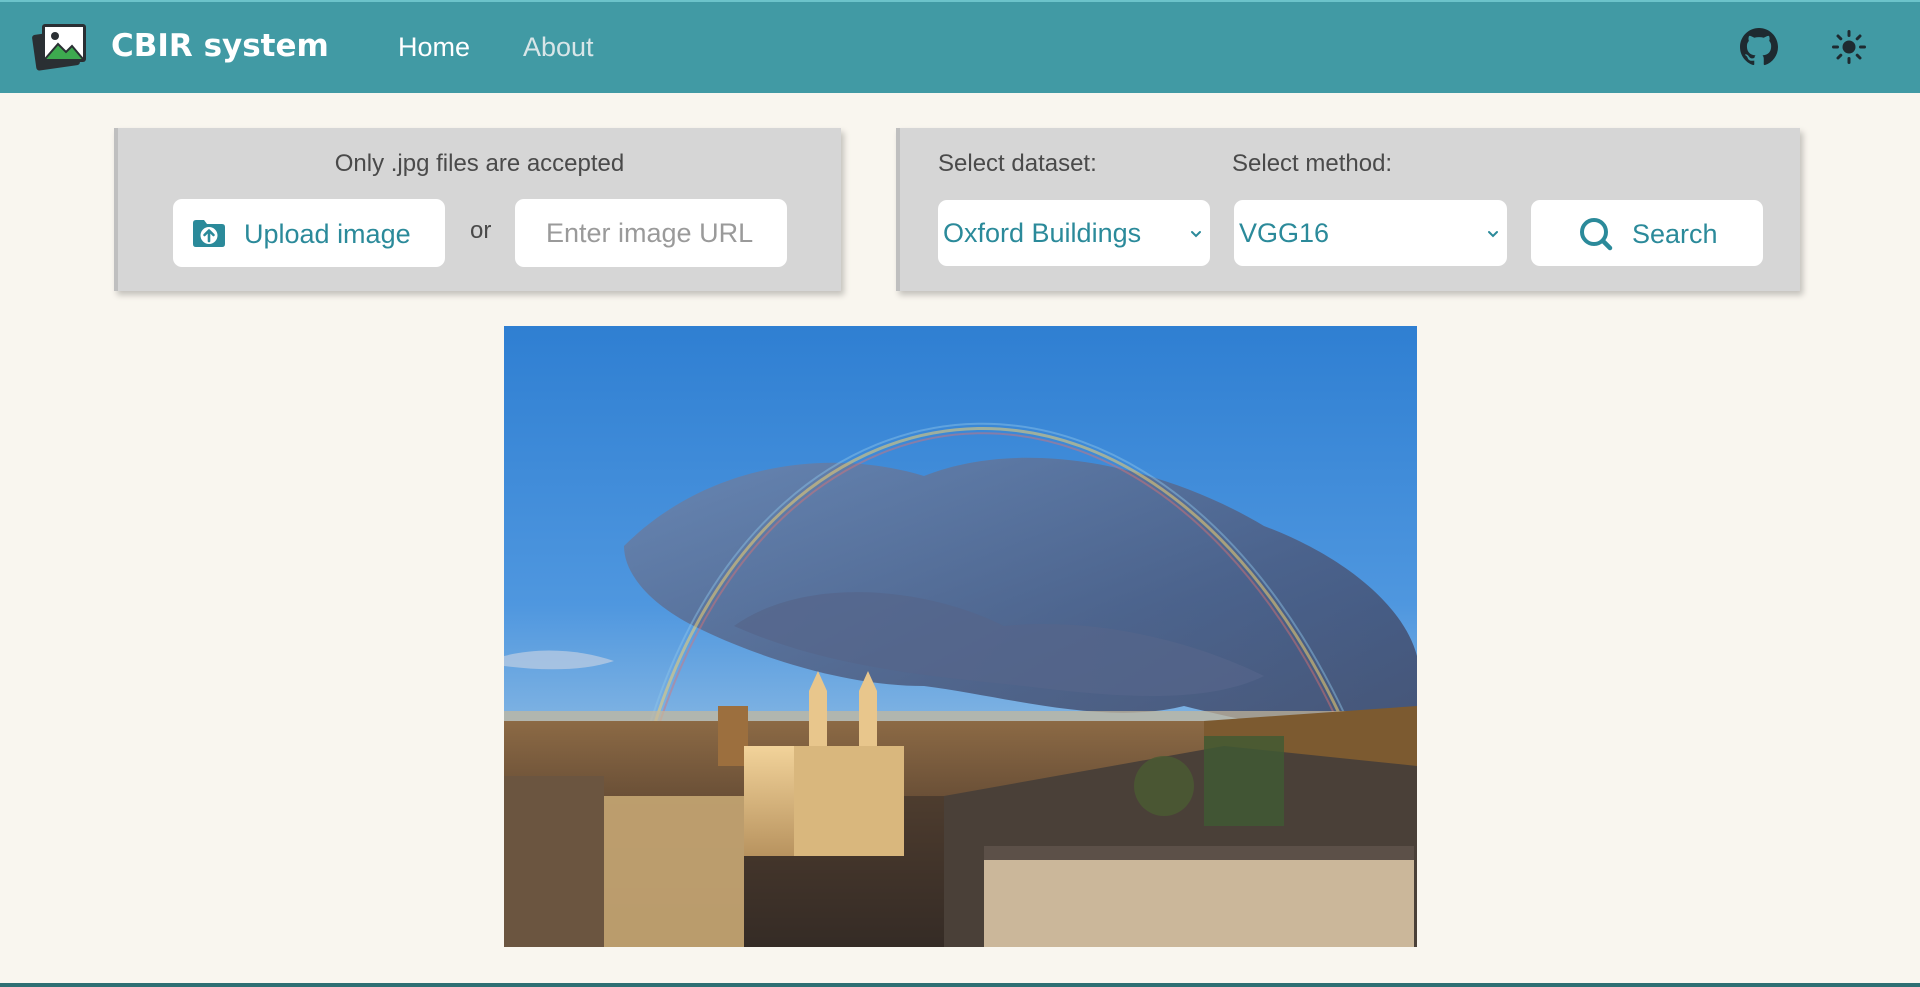 The height and width of the screenshot is (987, 1920). I want to click on search-button: Search, so click(1647, 233).